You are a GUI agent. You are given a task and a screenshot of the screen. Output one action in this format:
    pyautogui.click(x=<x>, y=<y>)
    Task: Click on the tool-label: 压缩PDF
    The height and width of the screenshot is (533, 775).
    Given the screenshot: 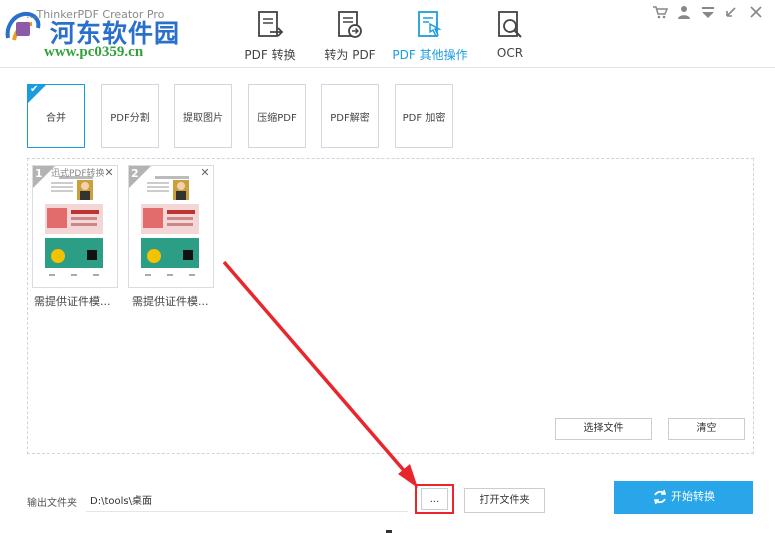 What is the action you would take?
    pyautogui.click(x=277, y=118)
    